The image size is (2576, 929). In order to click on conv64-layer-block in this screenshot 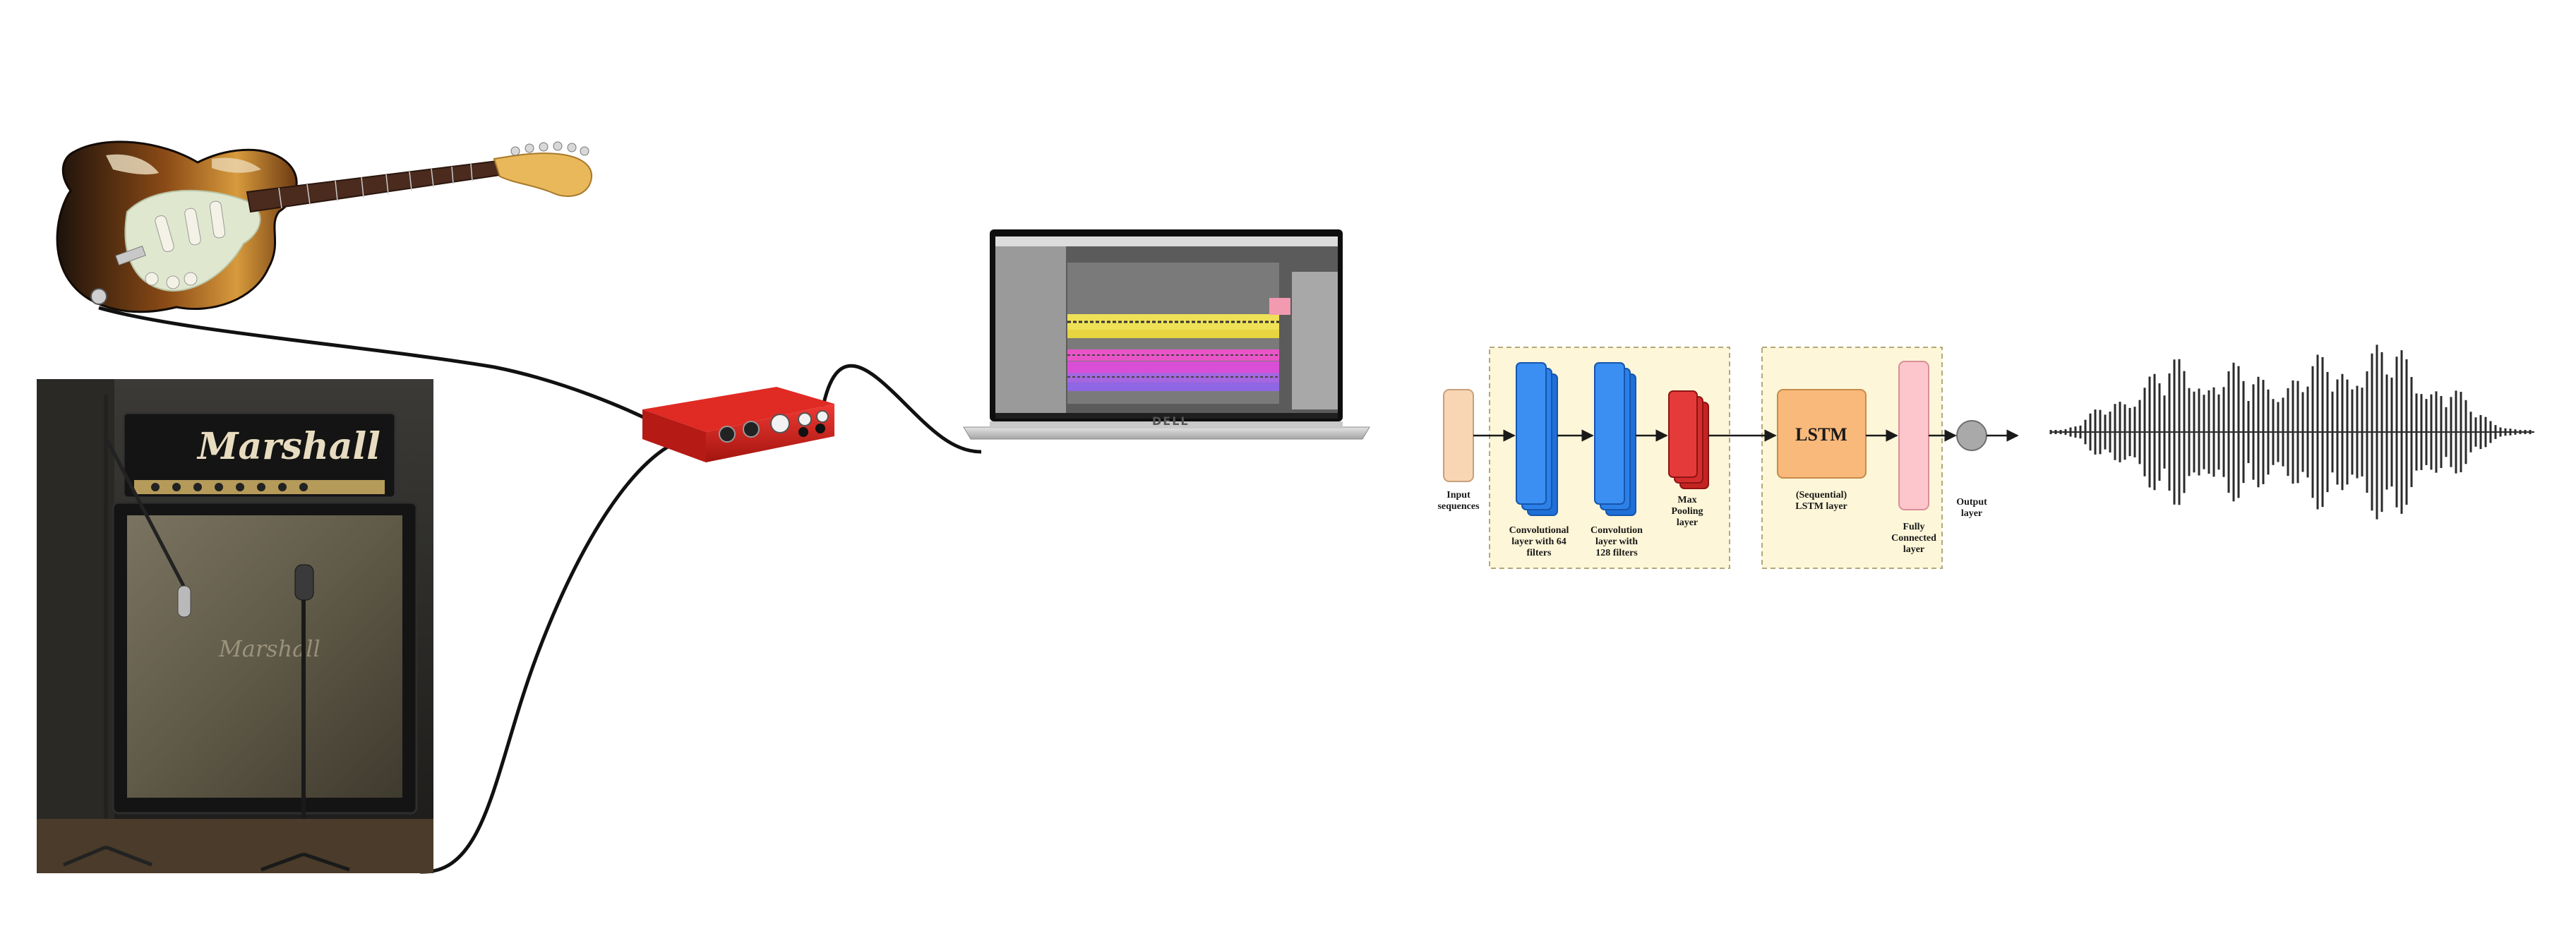, I will do `click(1537, 439)`.